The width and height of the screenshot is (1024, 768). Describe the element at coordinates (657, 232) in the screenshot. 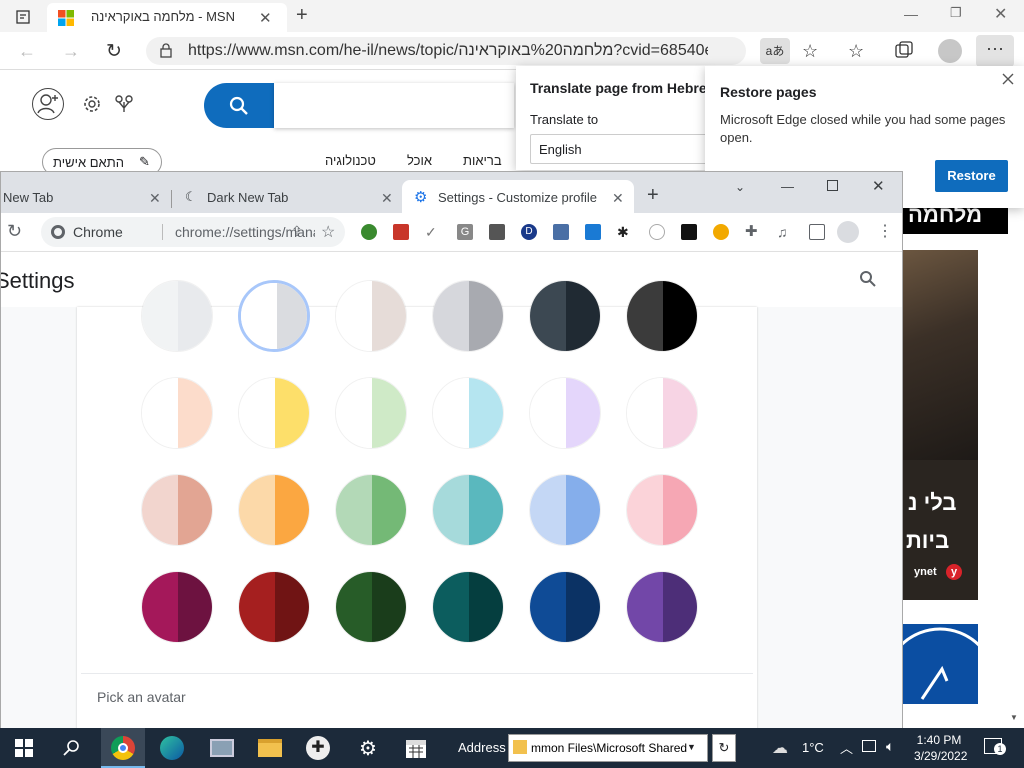

I see `w-extension-icon` at that location.